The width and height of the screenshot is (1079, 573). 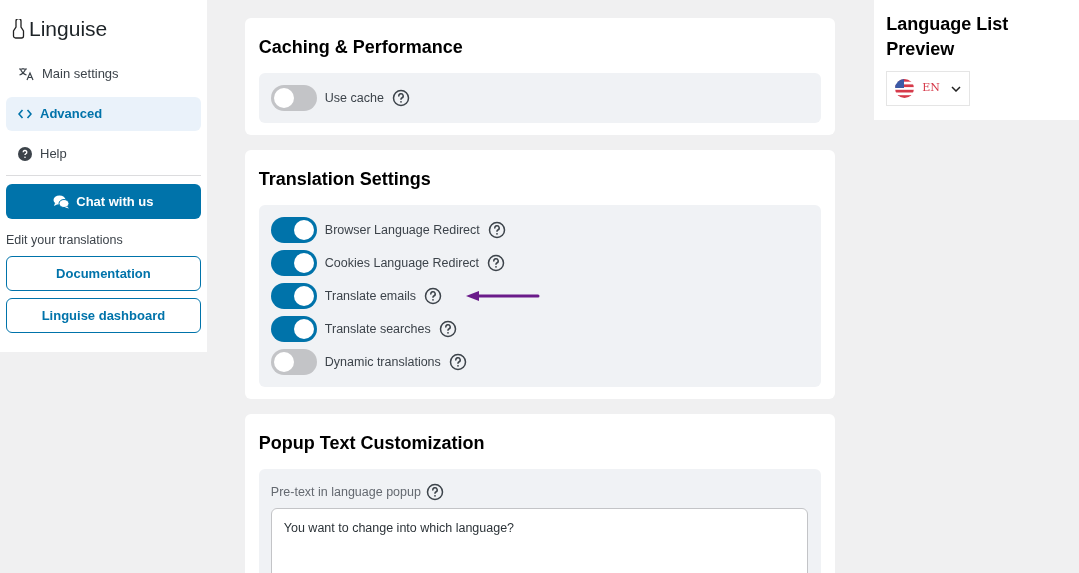 What do you see at coordinates (905, 88) in the screenshot?
I see `flag-icon` at bounding box center [905, 88].